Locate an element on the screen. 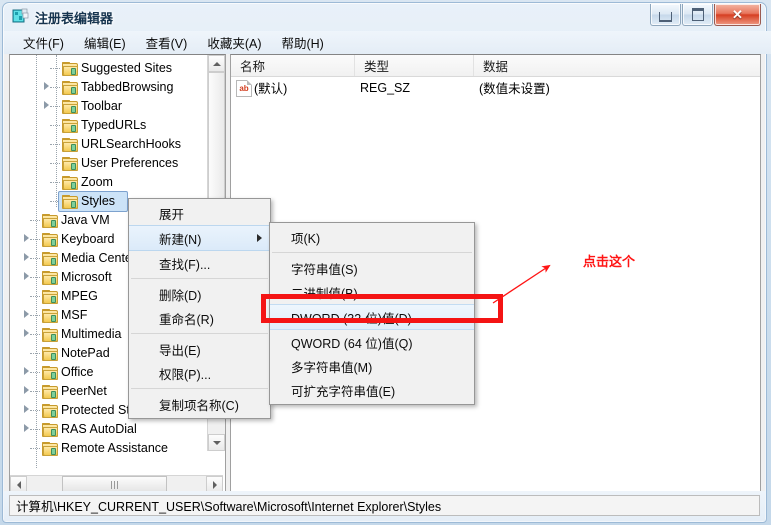 This screenshot has width=771, height=525. tree-node-label: TabbedBrowsing is located at coordinates (127, 87).